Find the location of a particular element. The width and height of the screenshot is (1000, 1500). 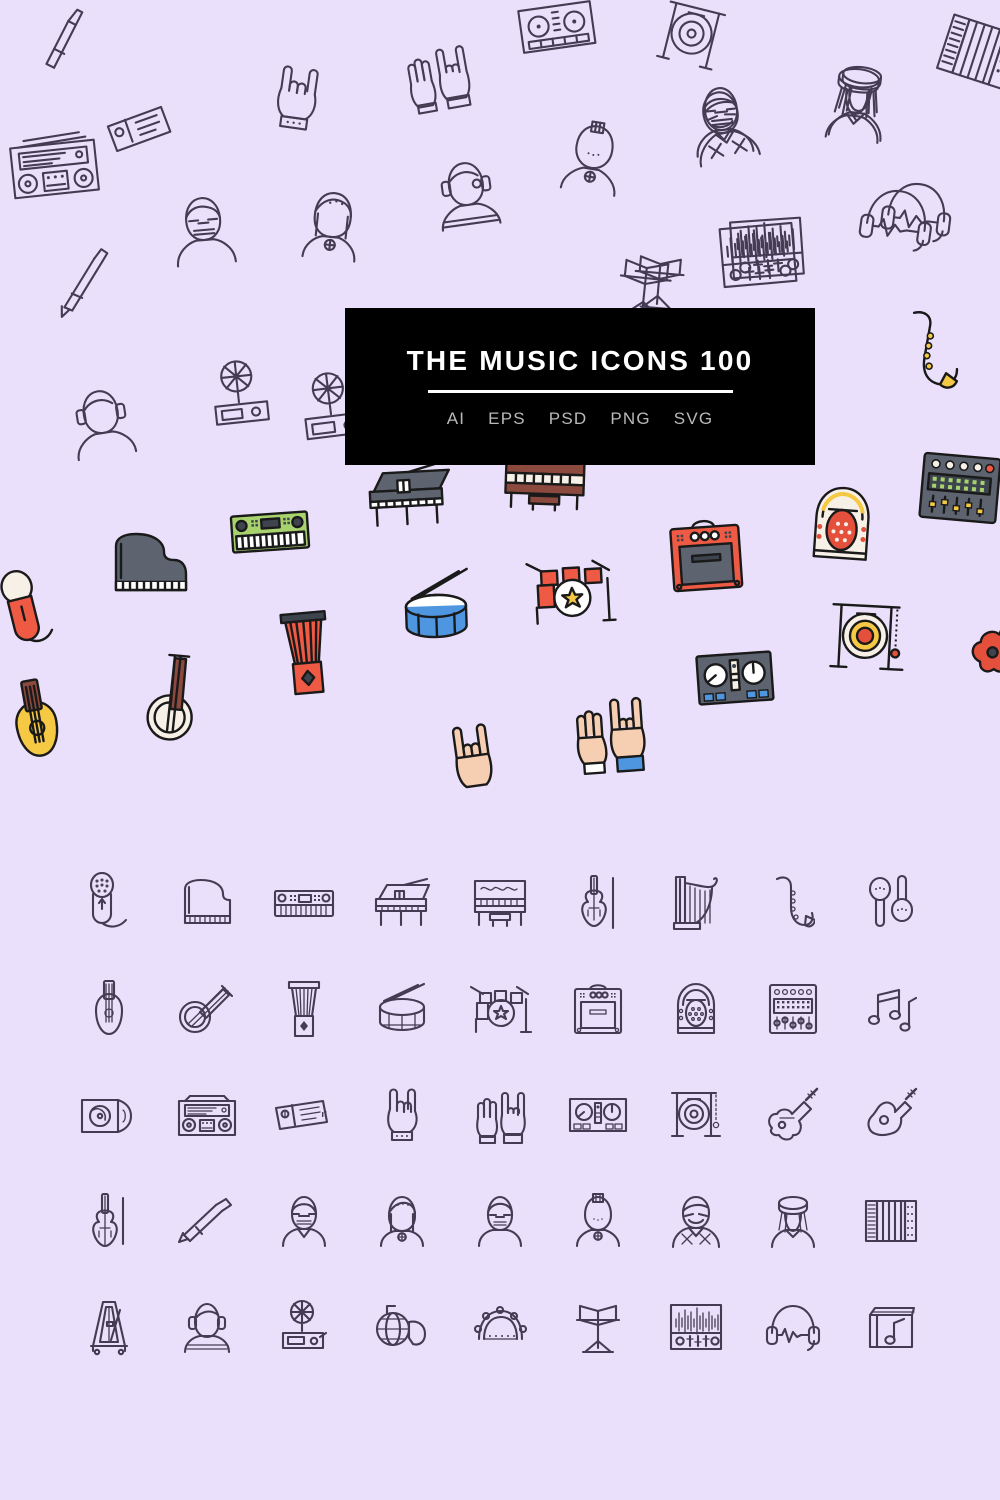

grid-icon-musician-man-glasses is located at coordinates (305, 1221).